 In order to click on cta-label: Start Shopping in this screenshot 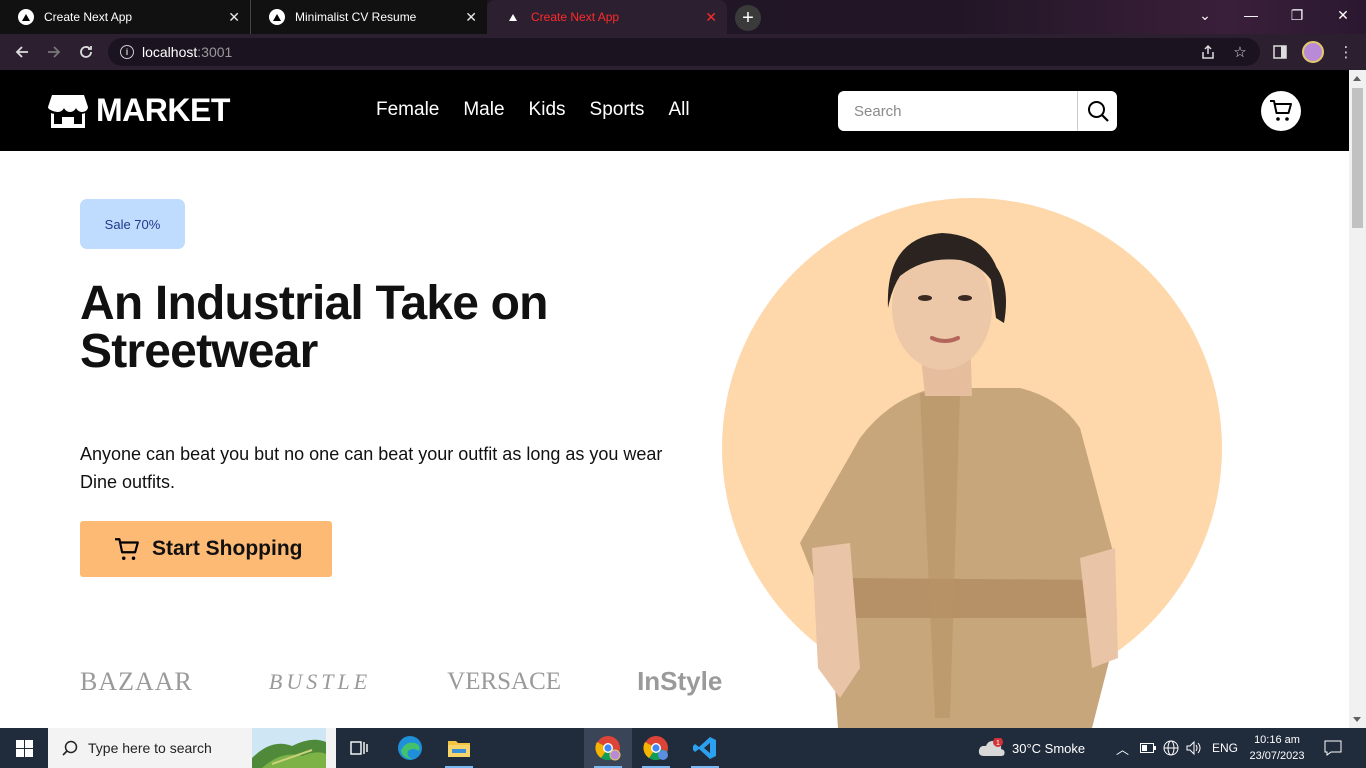, I will do `click(227, 548)`.